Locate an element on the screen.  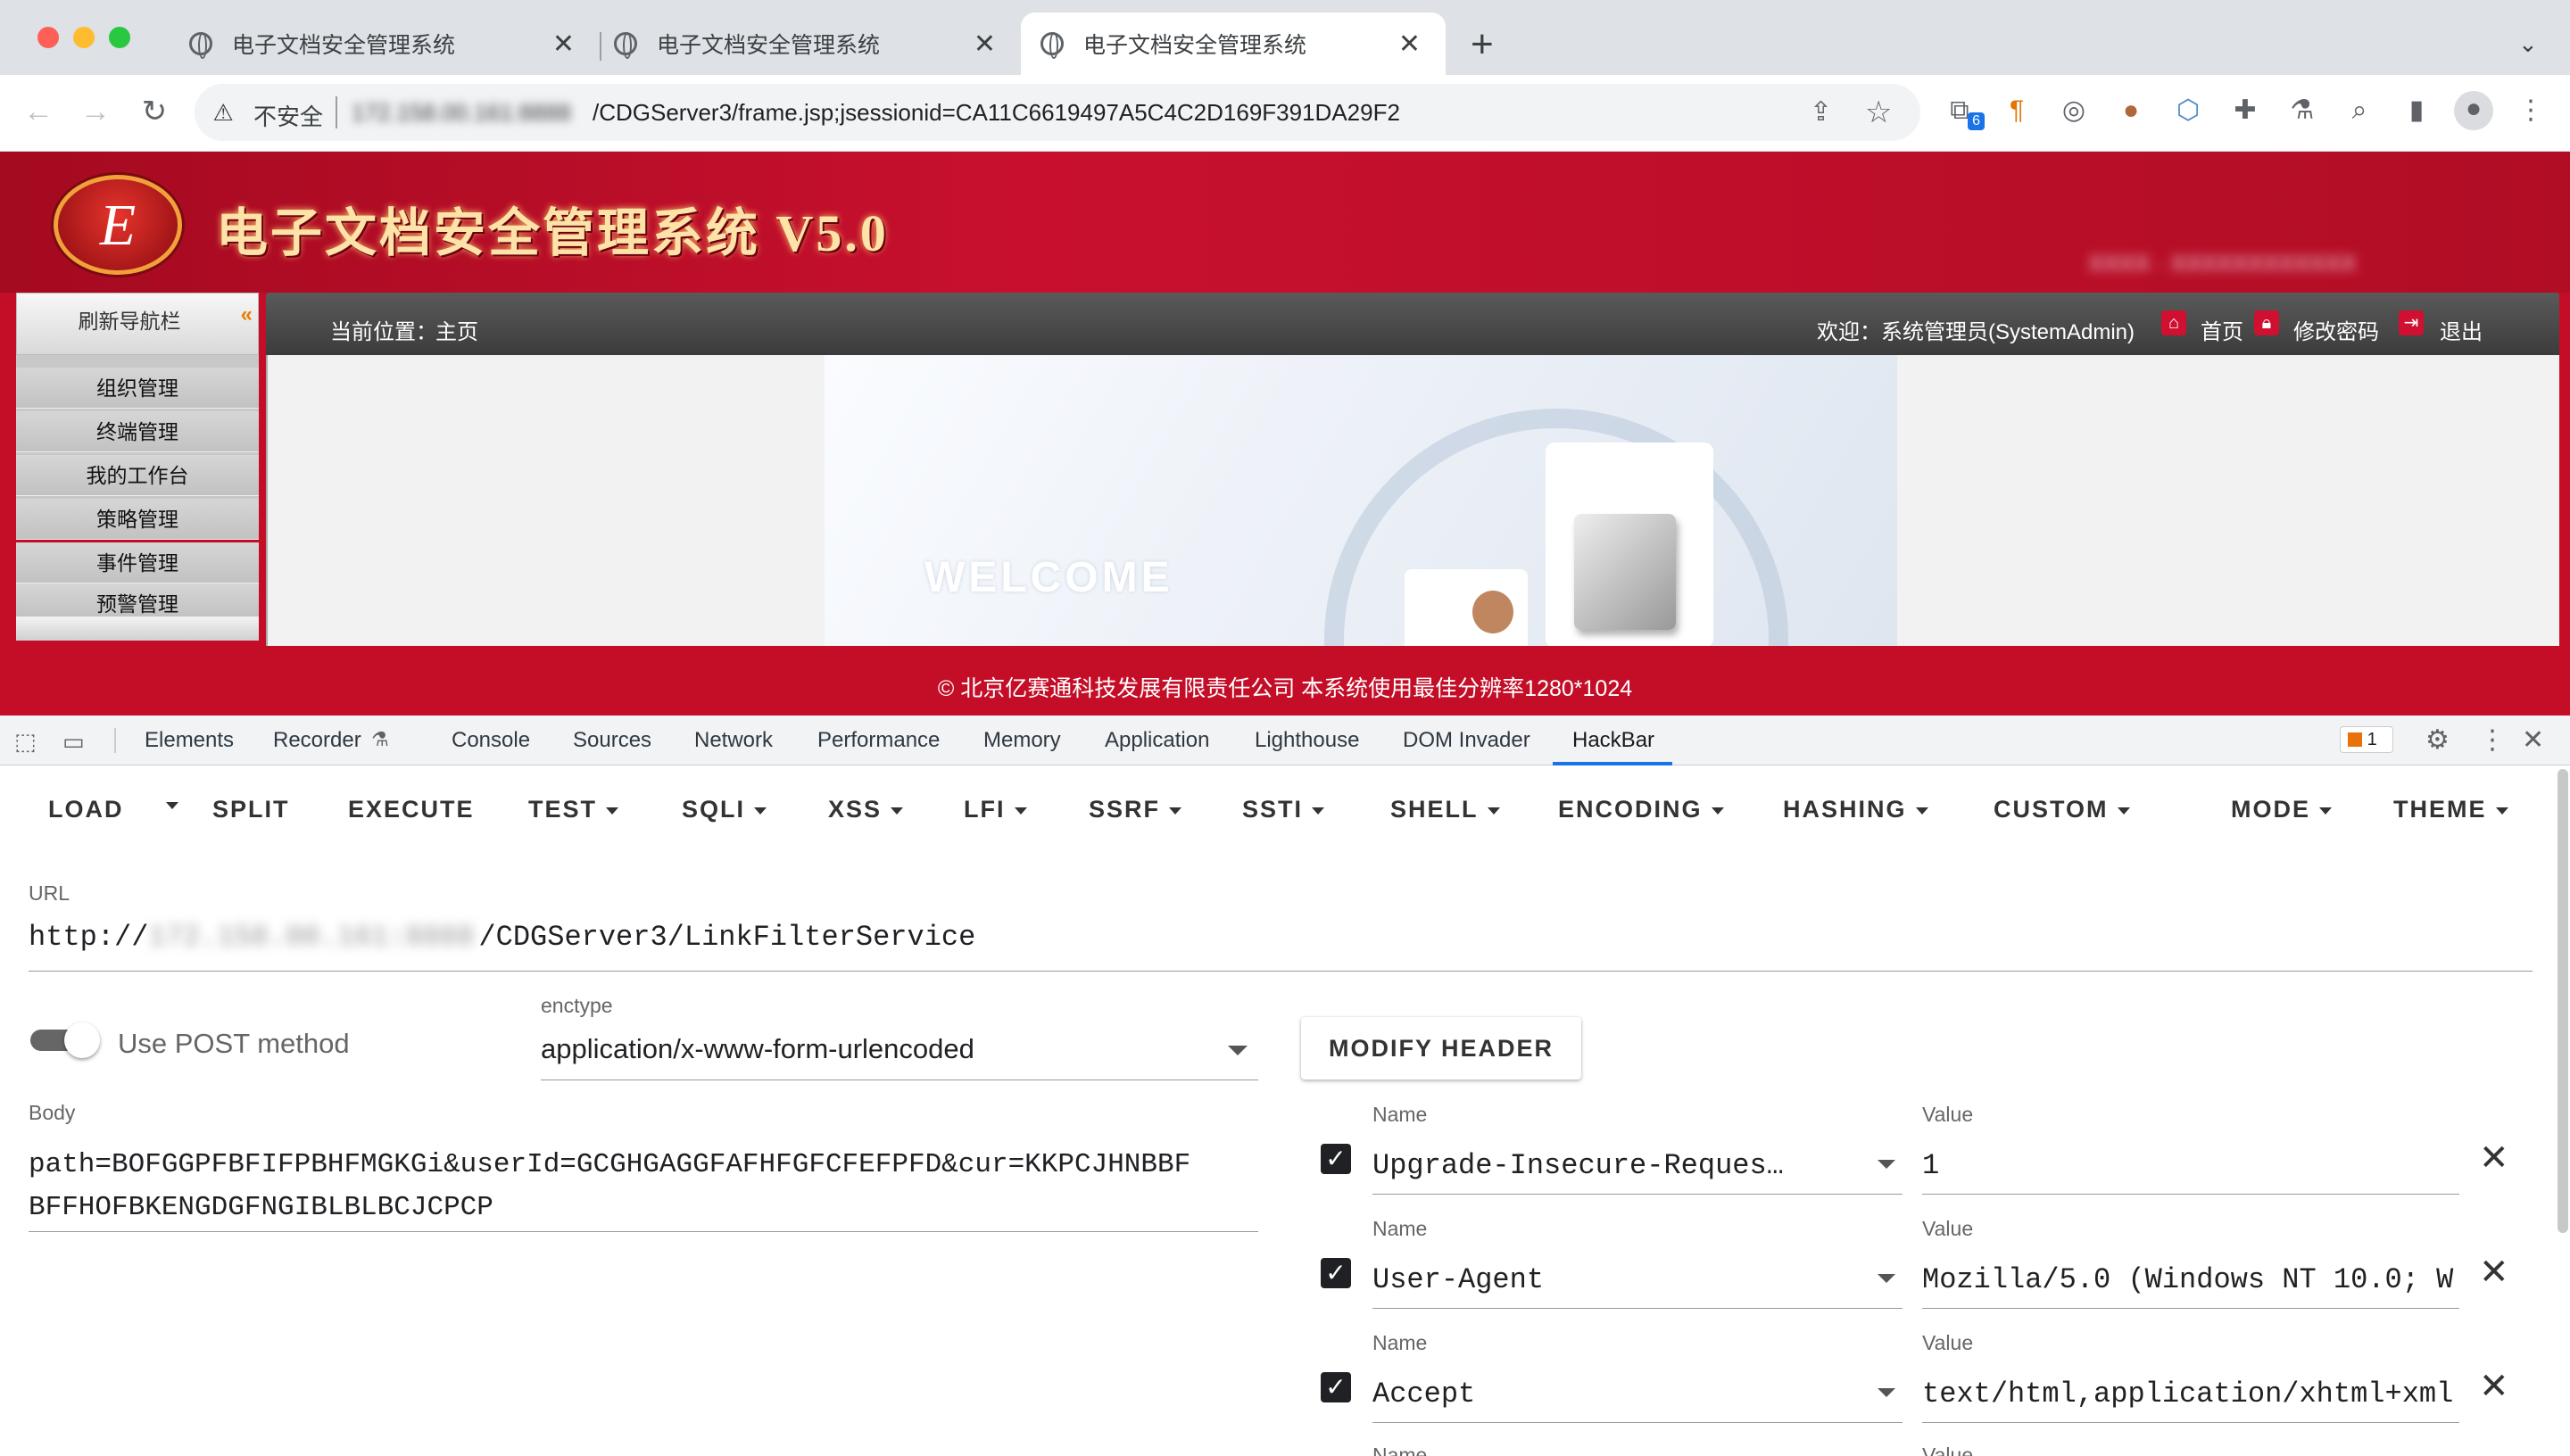
header-1-checkbox: ✓ is located at coordinates (1336, 1159).